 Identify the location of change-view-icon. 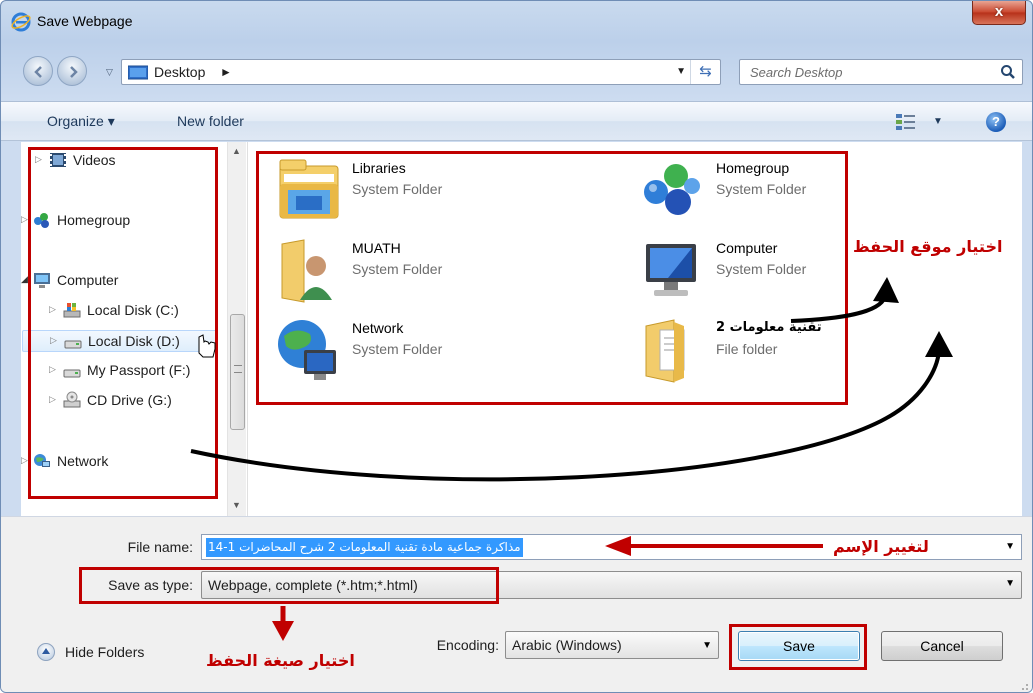
(906, 122).